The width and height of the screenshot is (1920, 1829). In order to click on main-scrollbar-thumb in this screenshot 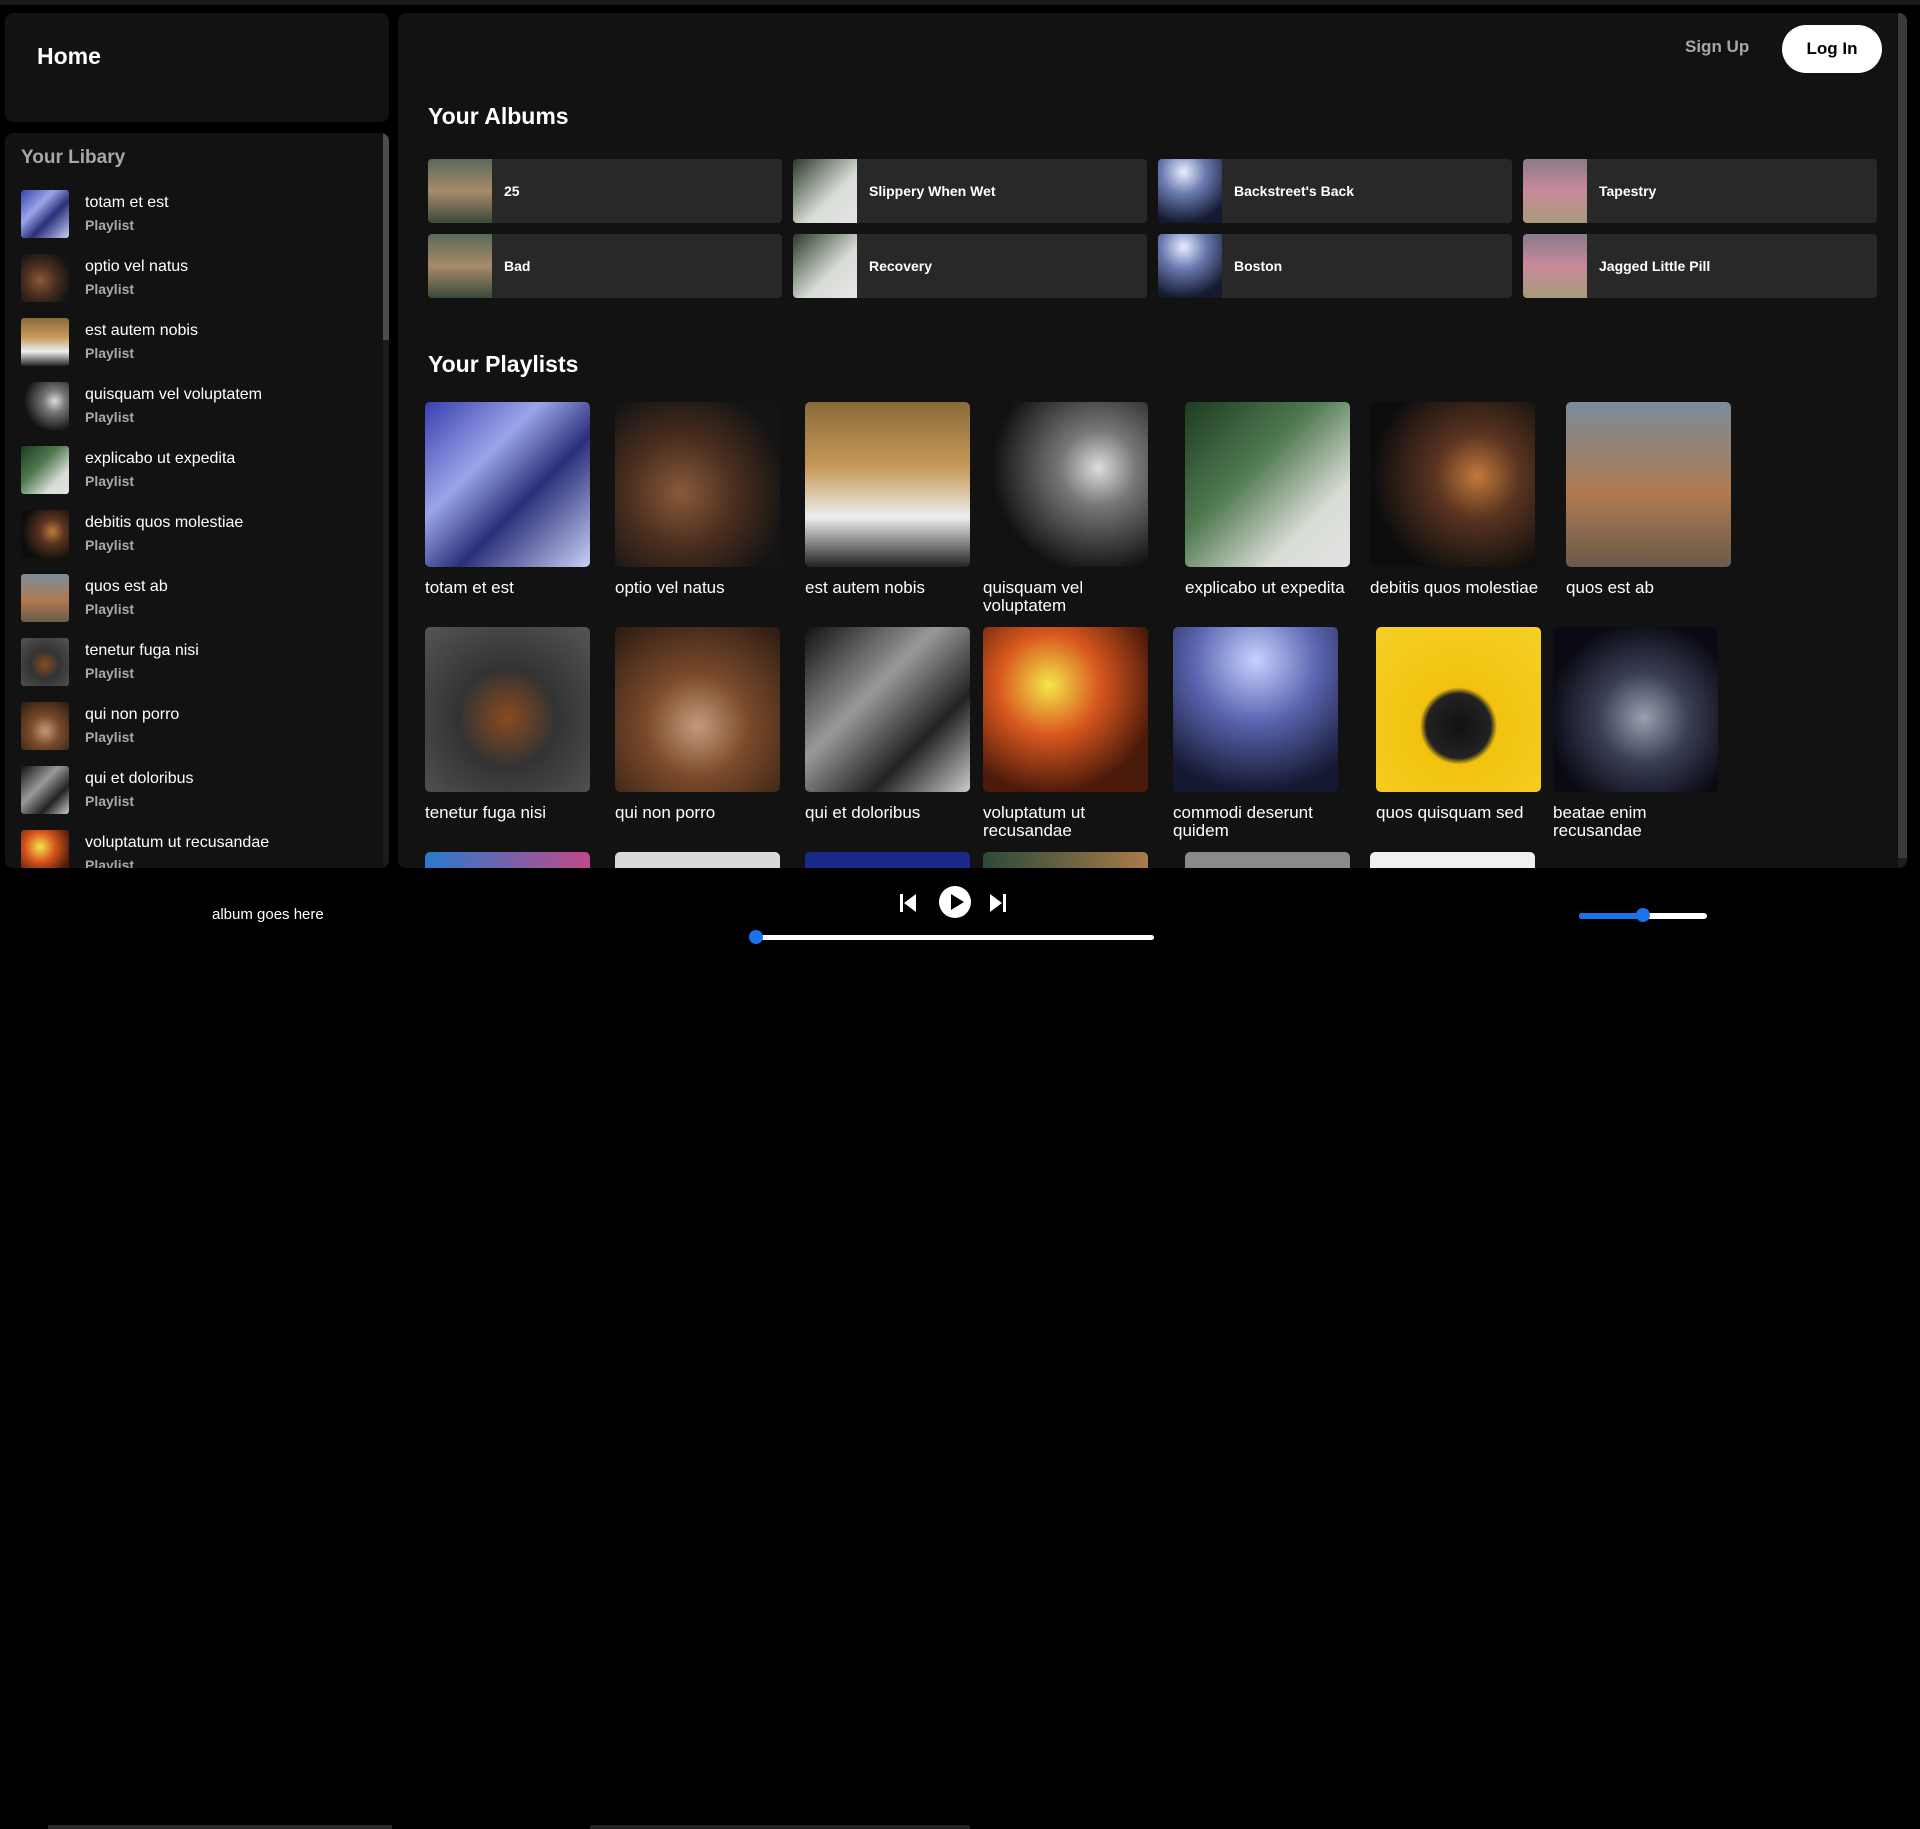, I will do `click(1902, 435)`.